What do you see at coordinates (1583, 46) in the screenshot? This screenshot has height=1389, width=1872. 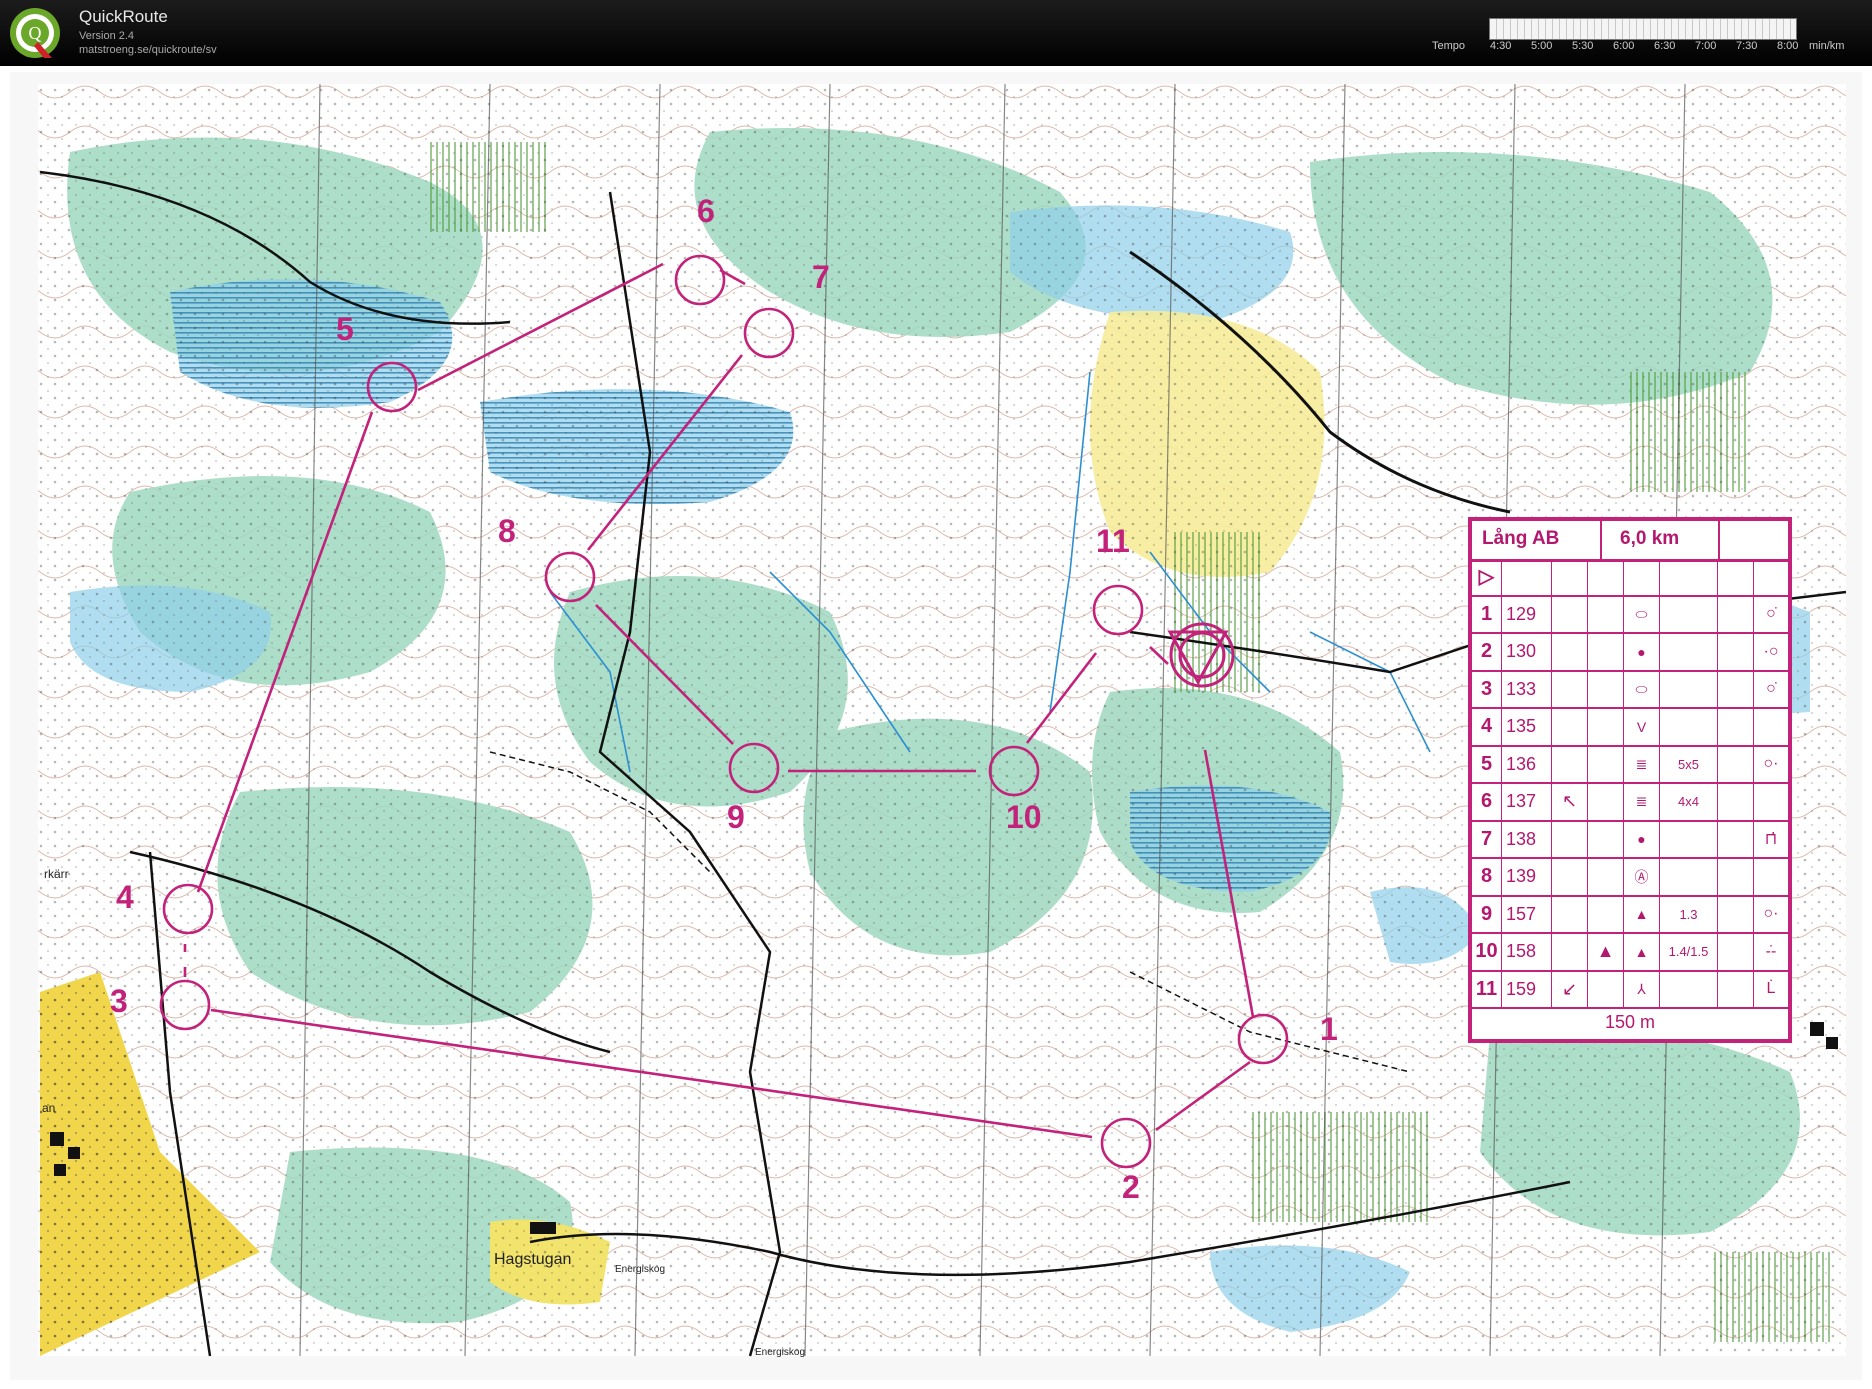 I see `tempo-tick: 5:30` at bounding box center [1583, 46].